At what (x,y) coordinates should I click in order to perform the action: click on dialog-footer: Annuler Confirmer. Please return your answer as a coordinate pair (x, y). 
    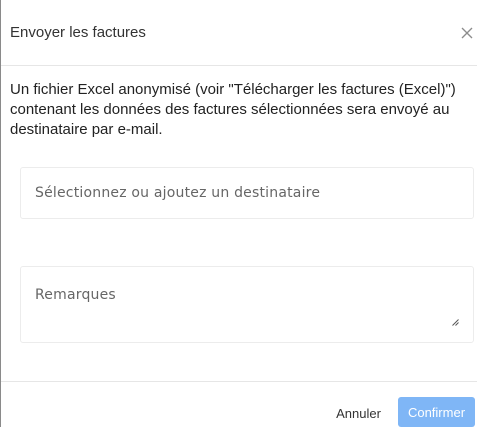
    Looking at the image, I should click on (239, 404).